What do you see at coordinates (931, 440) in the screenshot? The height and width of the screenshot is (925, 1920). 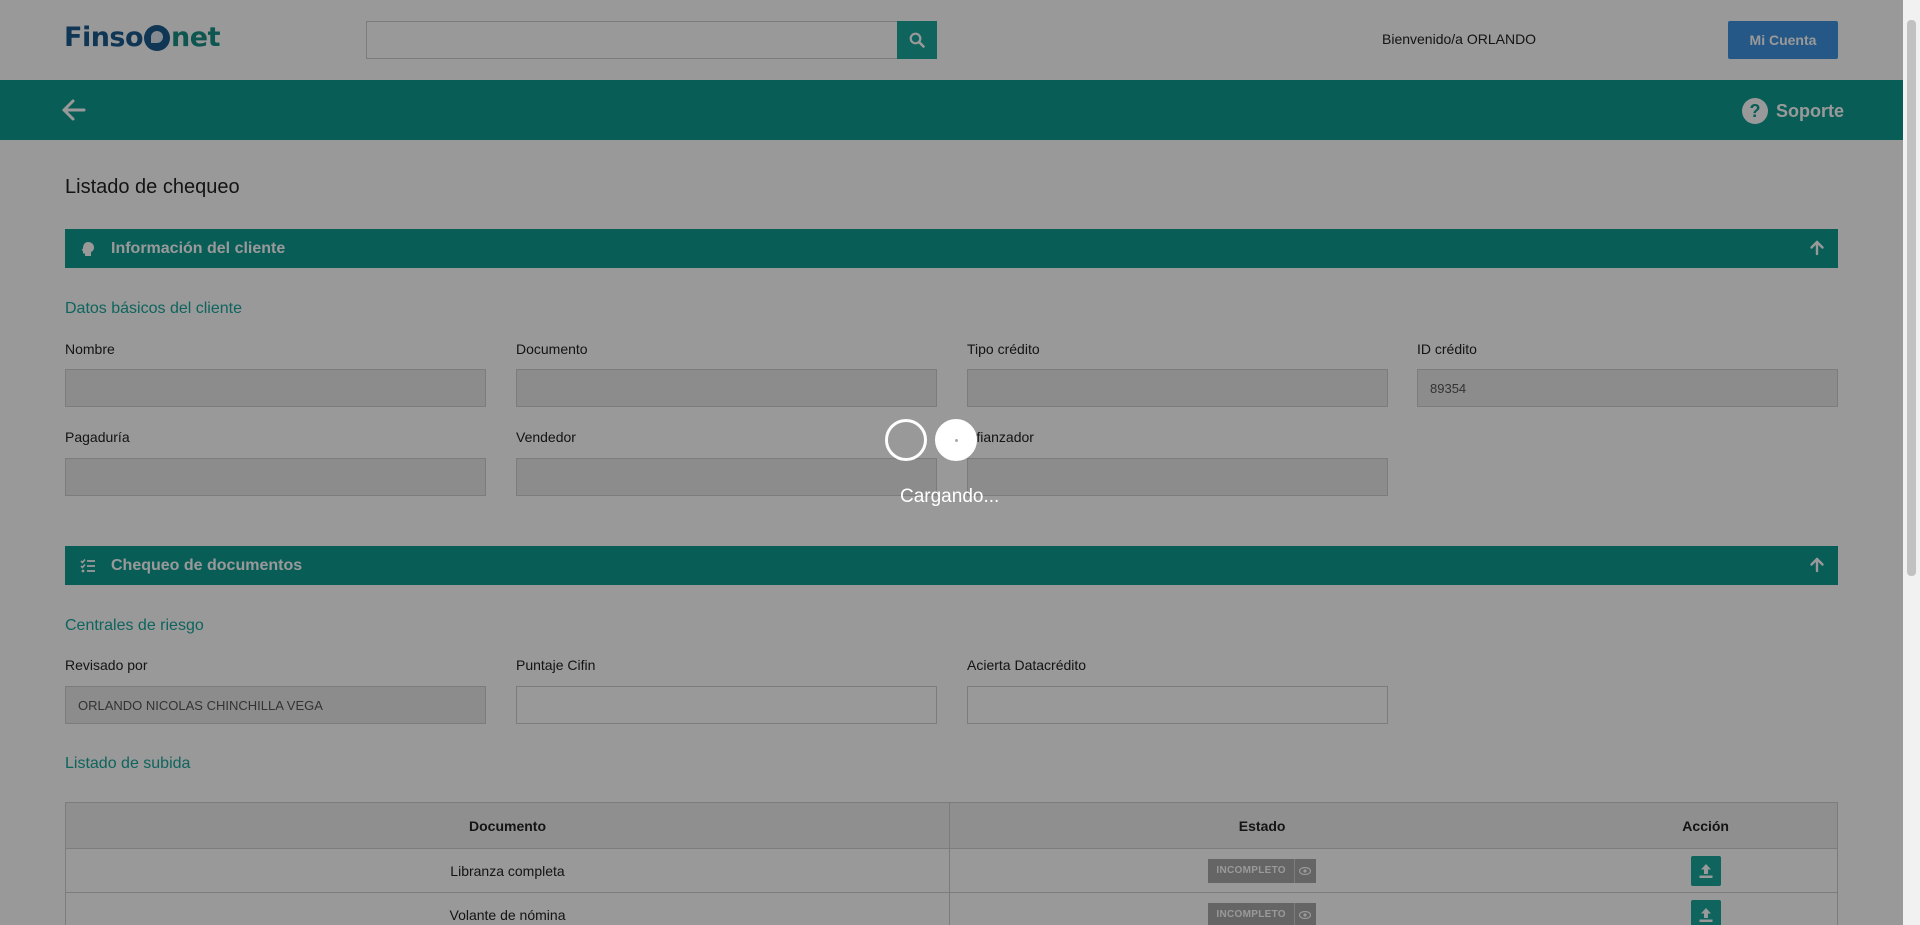 I see `loading-spinner` at bounding box center [931, 440].